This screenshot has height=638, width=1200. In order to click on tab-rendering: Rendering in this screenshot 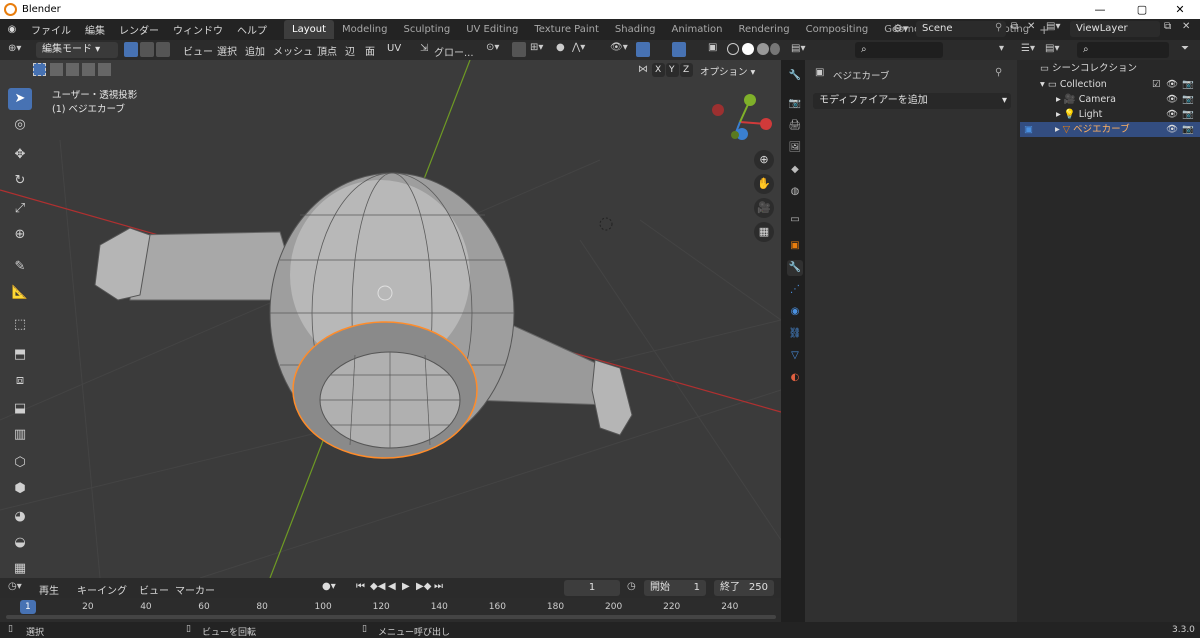, I will do `click(764, 29)`.